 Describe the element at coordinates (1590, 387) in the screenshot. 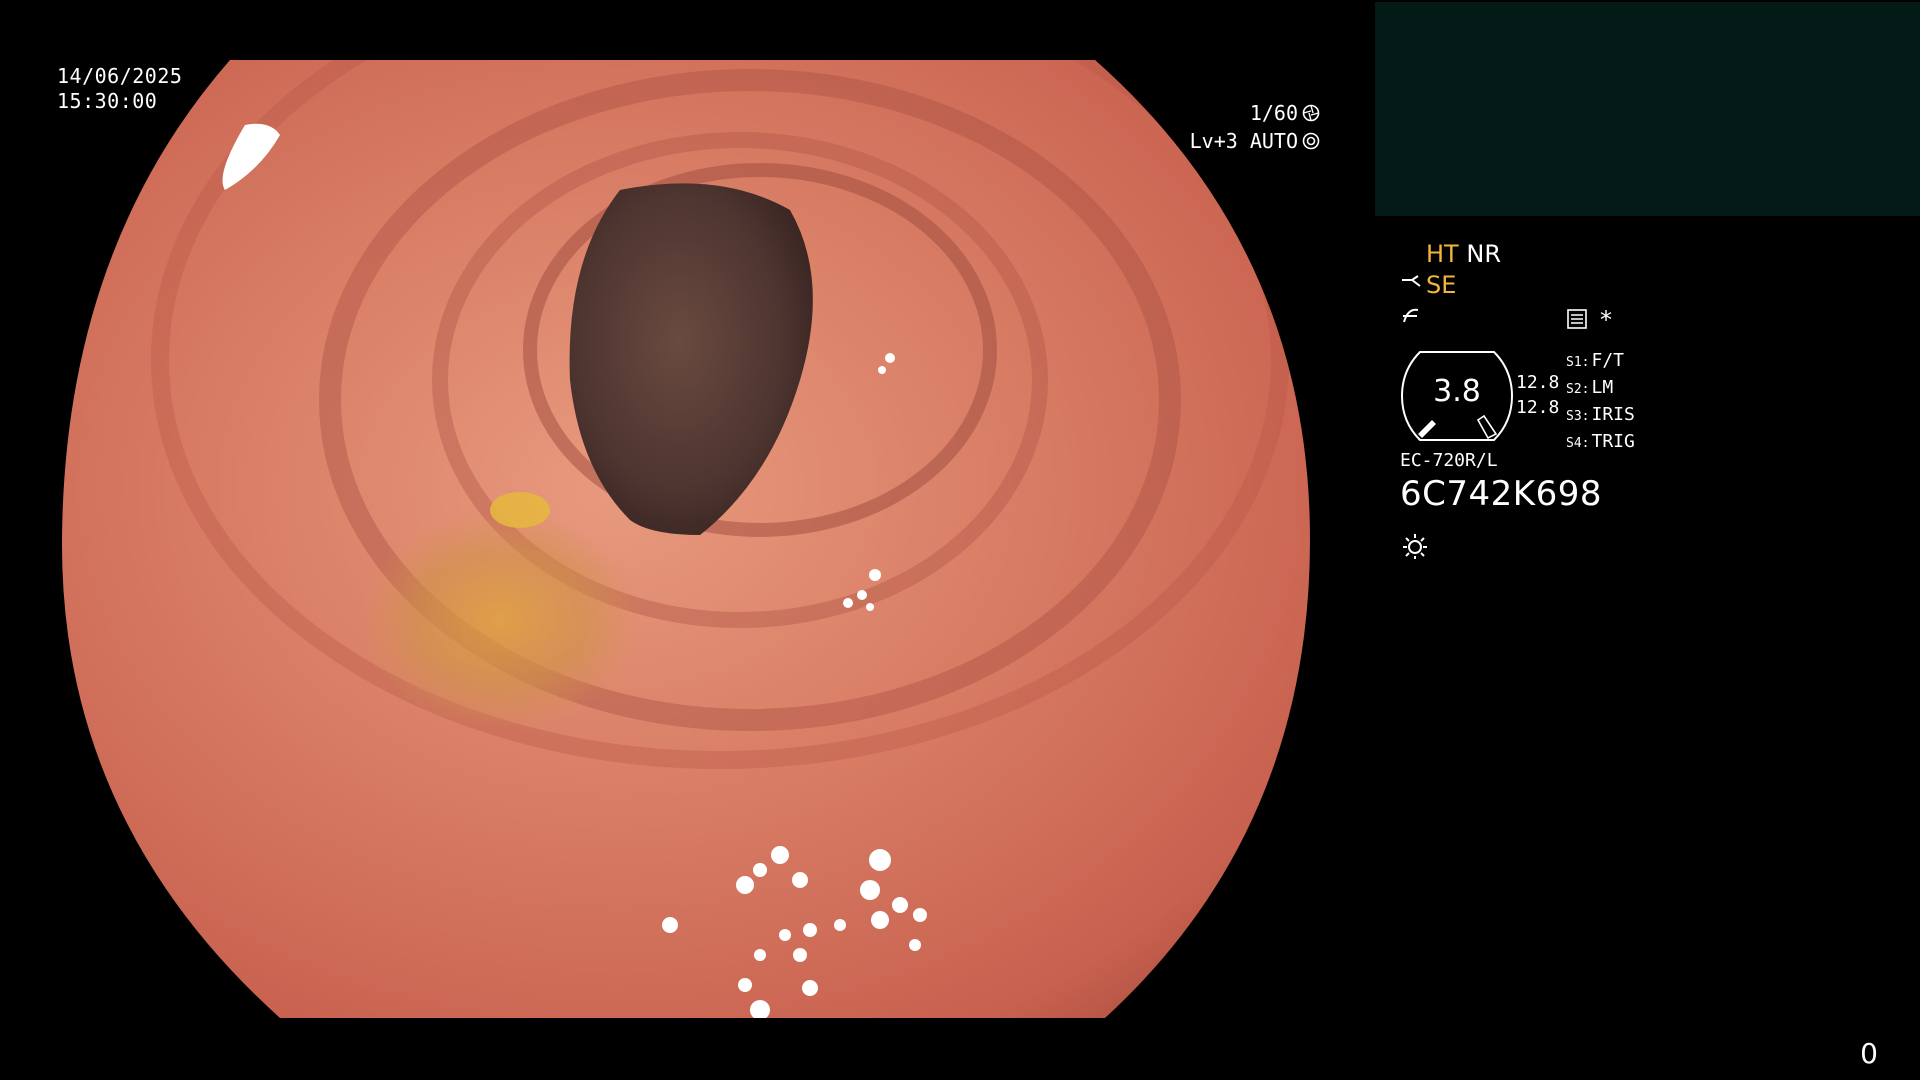

I see `switch-2: S2: LM` at that location.